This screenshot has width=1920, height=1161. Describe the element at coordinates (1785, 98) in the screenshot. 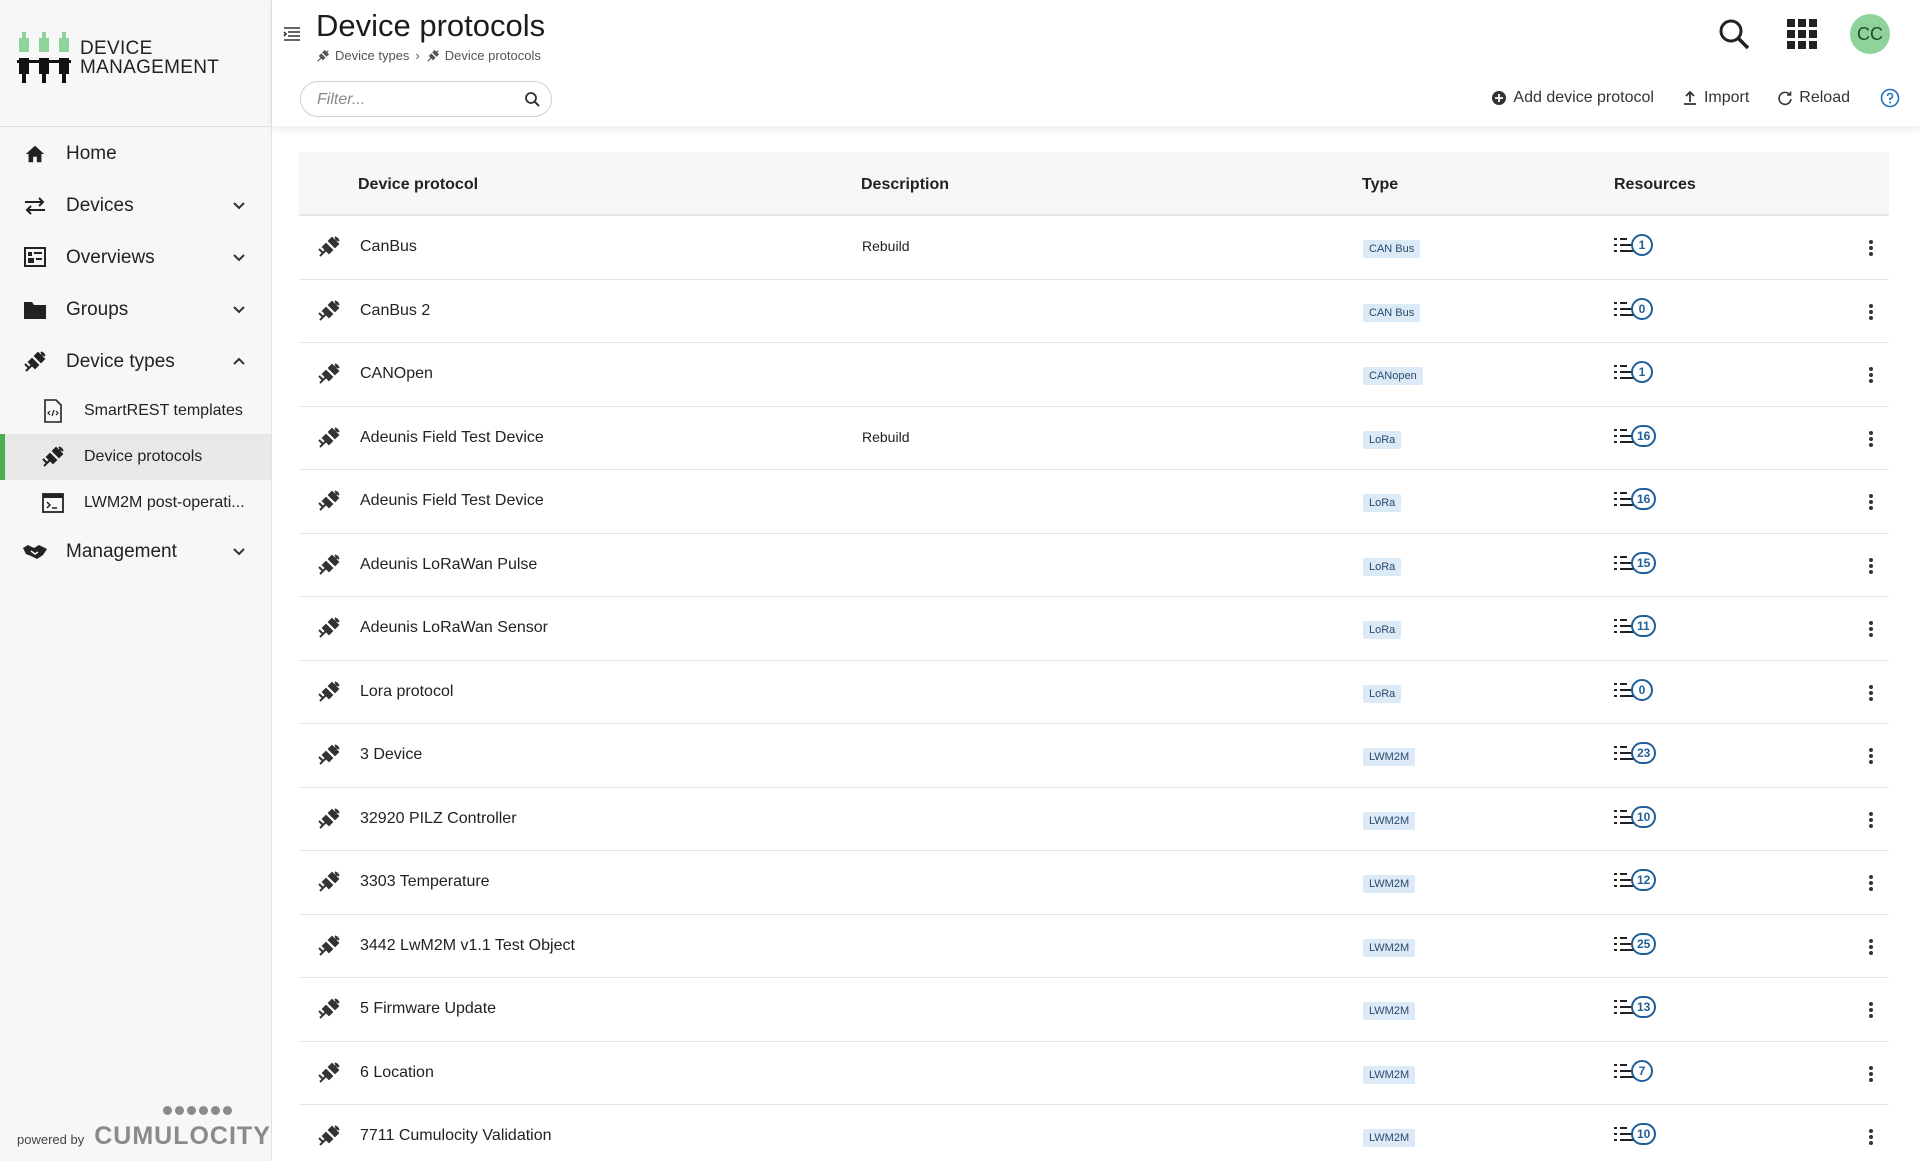

I see `reload-icon` at that location.